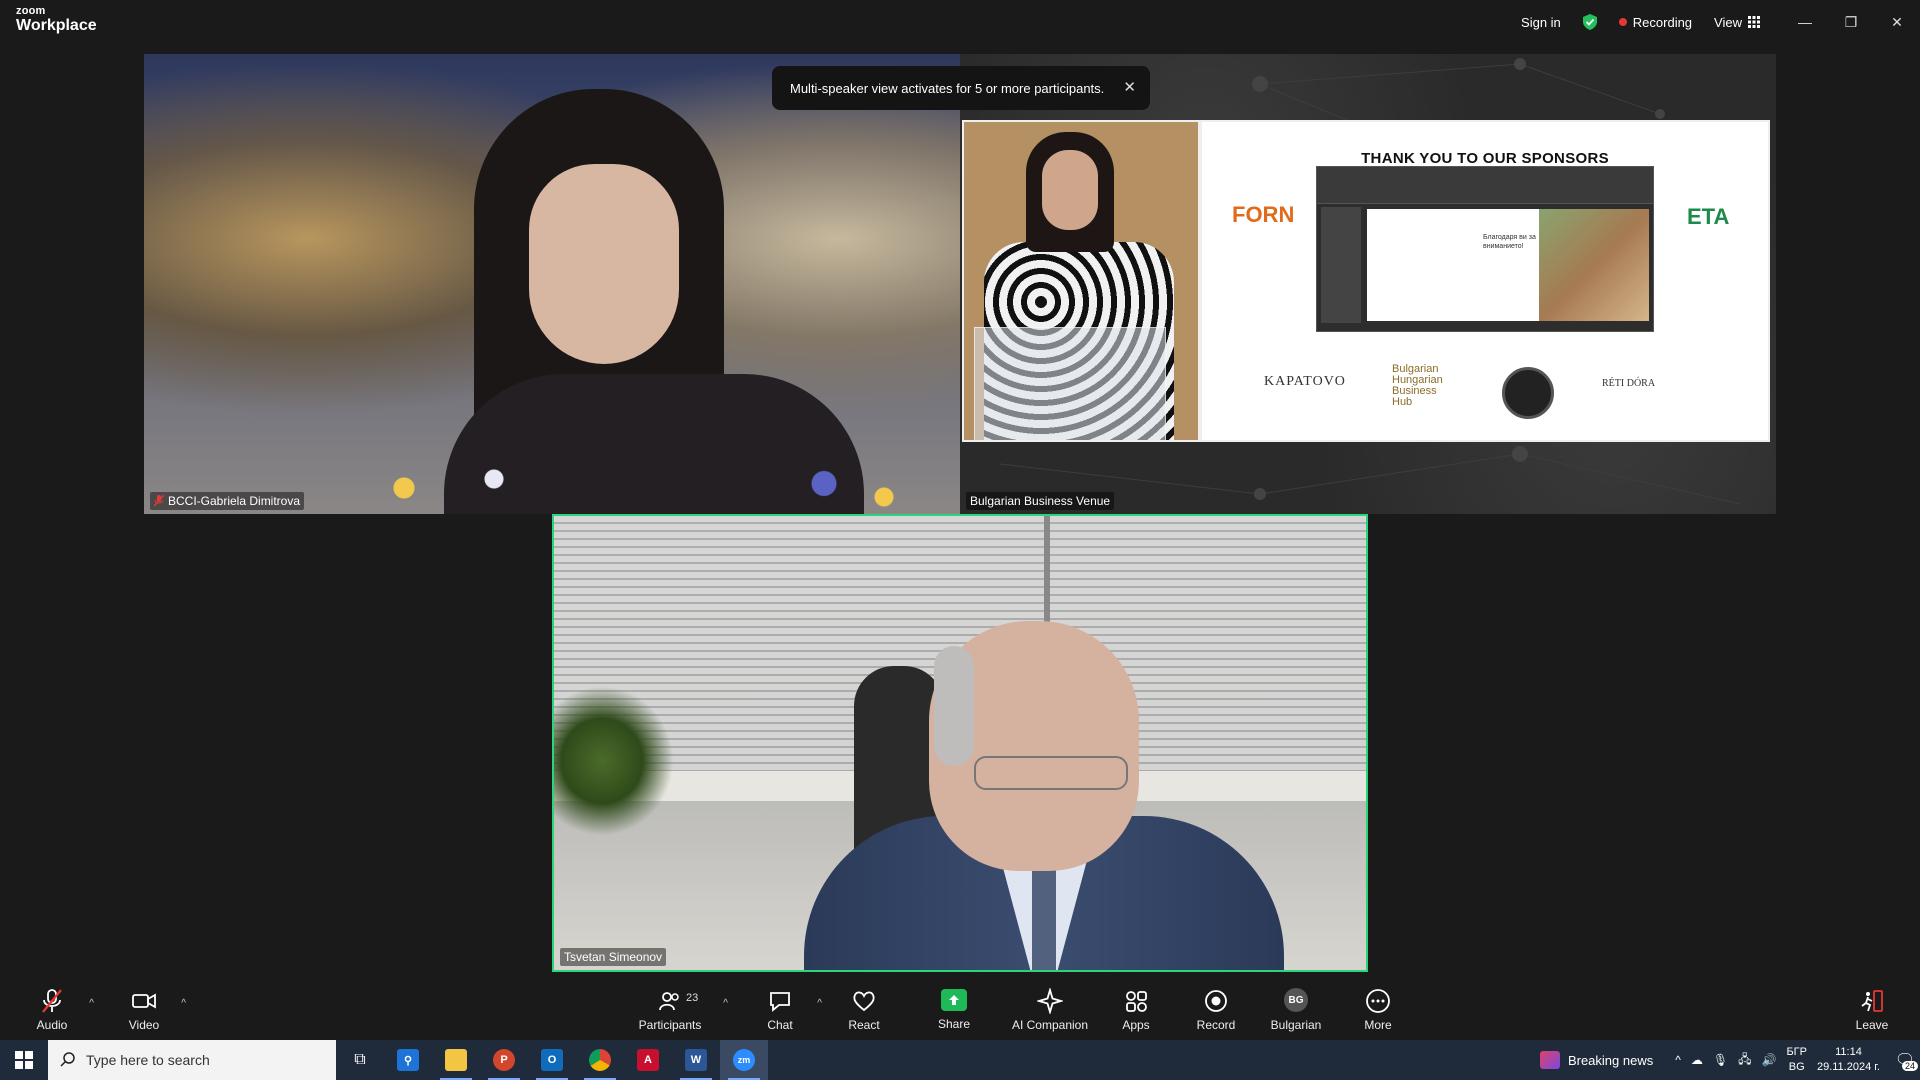 This screenshot has height=1080, width=1920. Describe the element at coordinates (153, 1010) in the screenshot. I see `video-button: Video ^` at that location.